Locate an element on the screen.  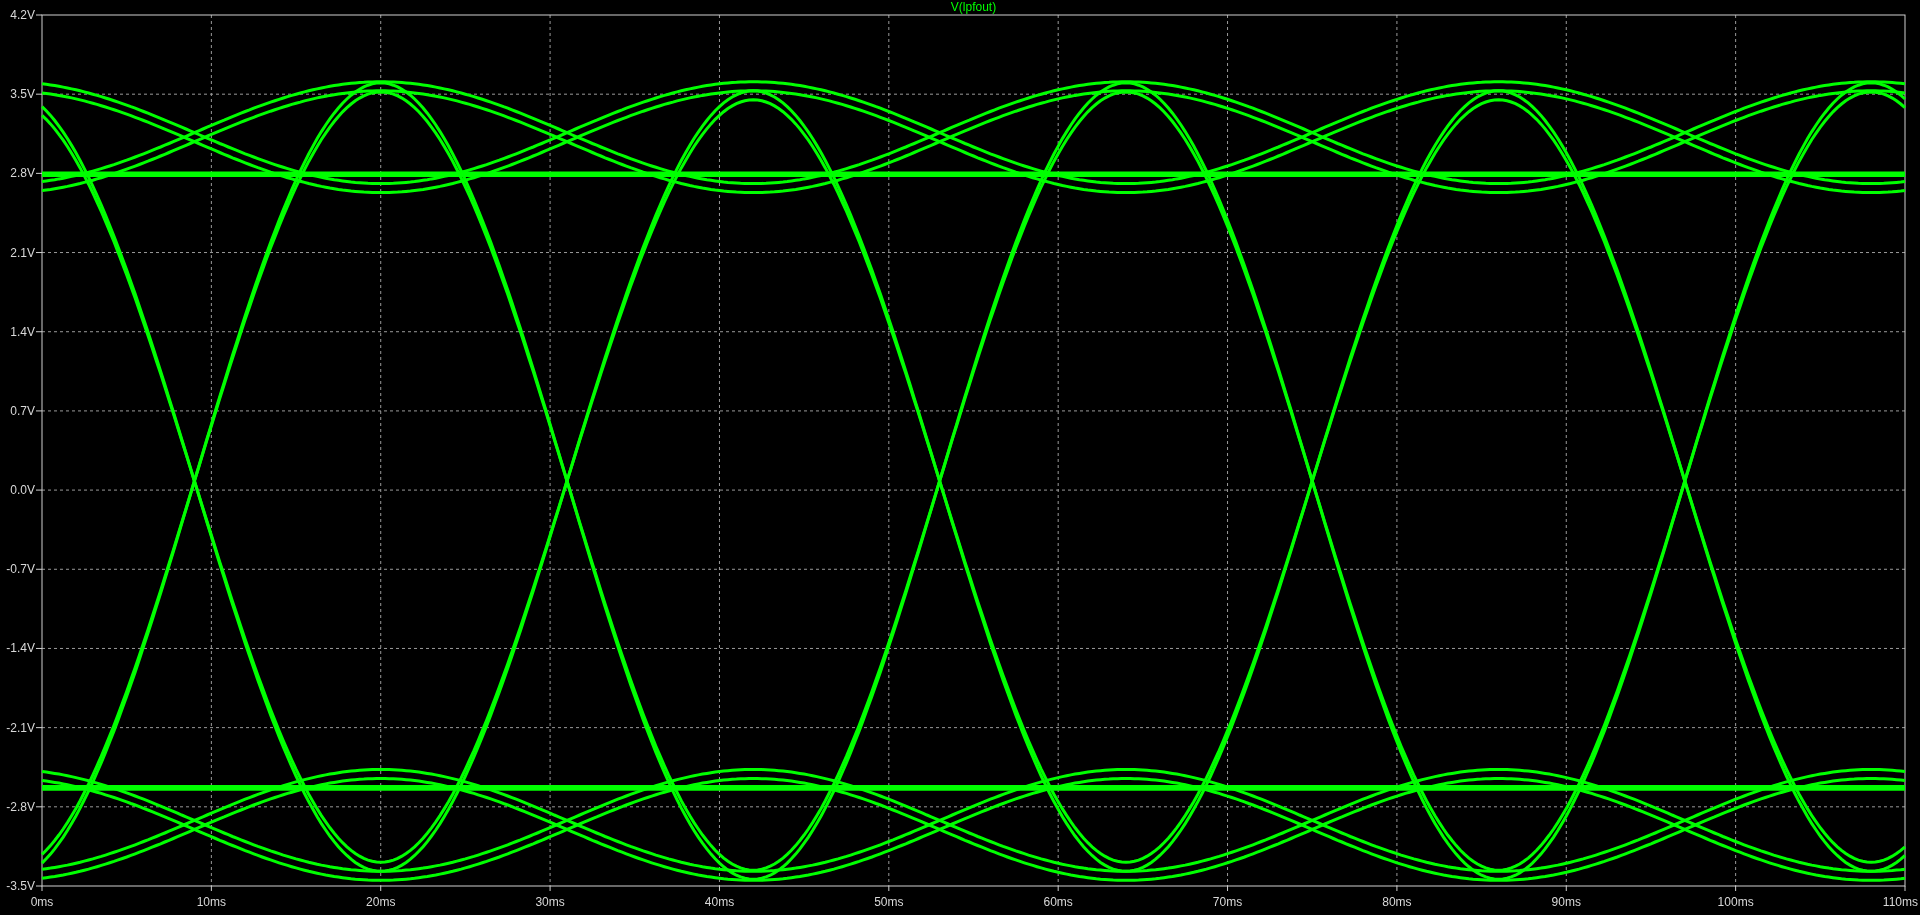
x-axis-label: 110ms is located at coordinates (1900, 902).